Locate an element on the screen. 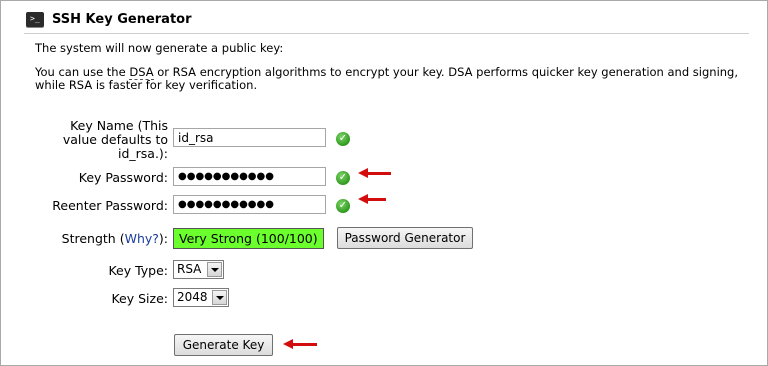 This screenshot has height=366, width=768. strength-why-link: Why? is located at coordinates (142, 238).